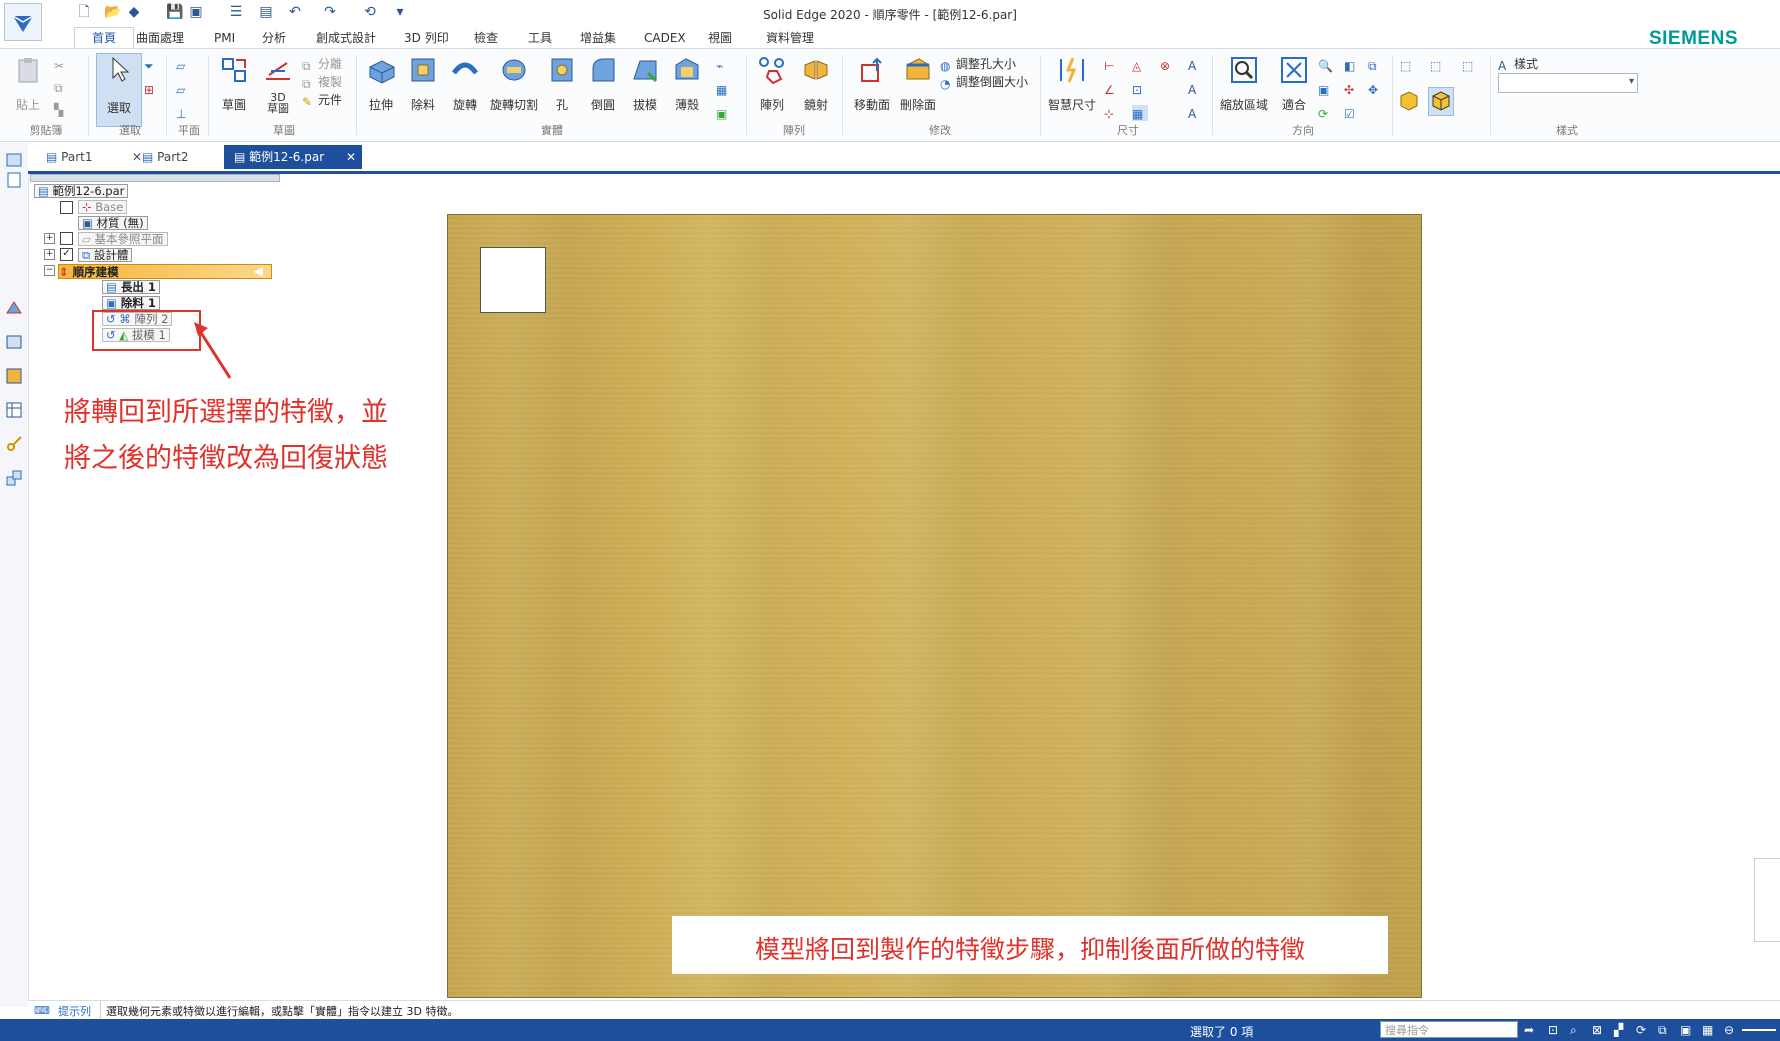 This screenshot has height=1041, width=1780. I want to click on shaded-with-edges-button, so click(1441, 101).